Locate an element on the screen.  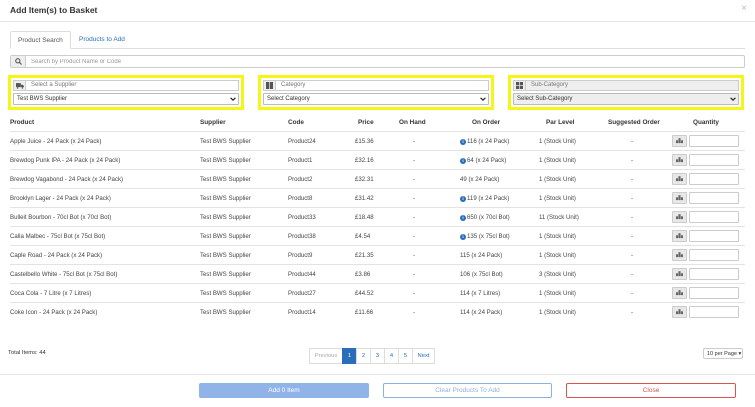
on-order-cell-text: 49 (x 24 Pack) is located at coordinates (480, 179).